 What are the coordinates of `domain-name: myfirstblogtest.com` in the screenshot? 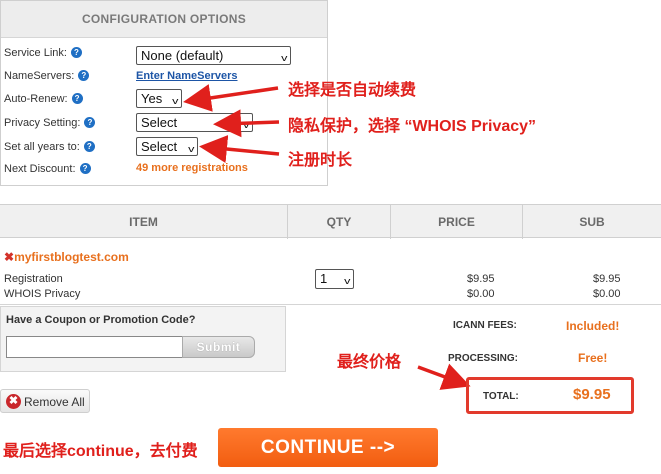 It's located at (71, 257).